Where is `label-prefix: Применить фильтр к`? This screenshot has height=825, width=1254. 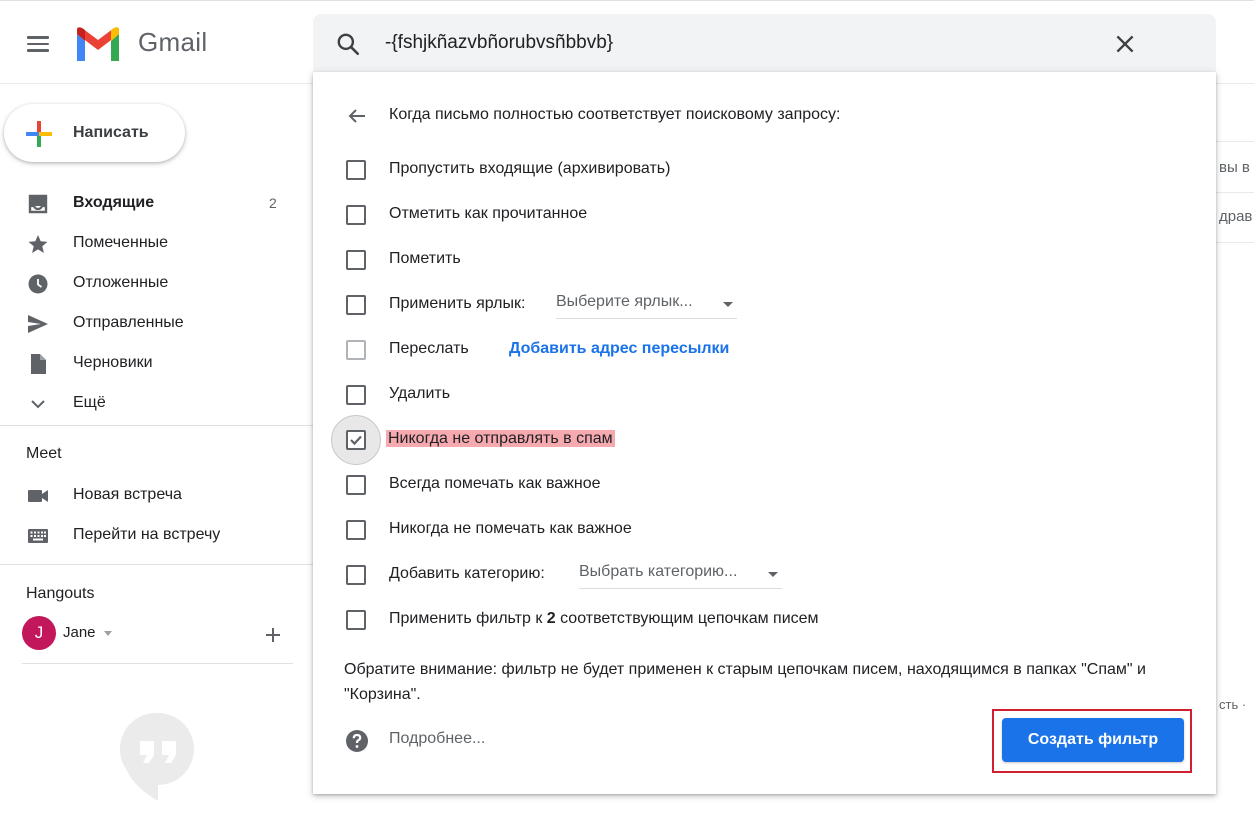 label-prefix: Применить фильтр к is located at coordinates (468, 618).